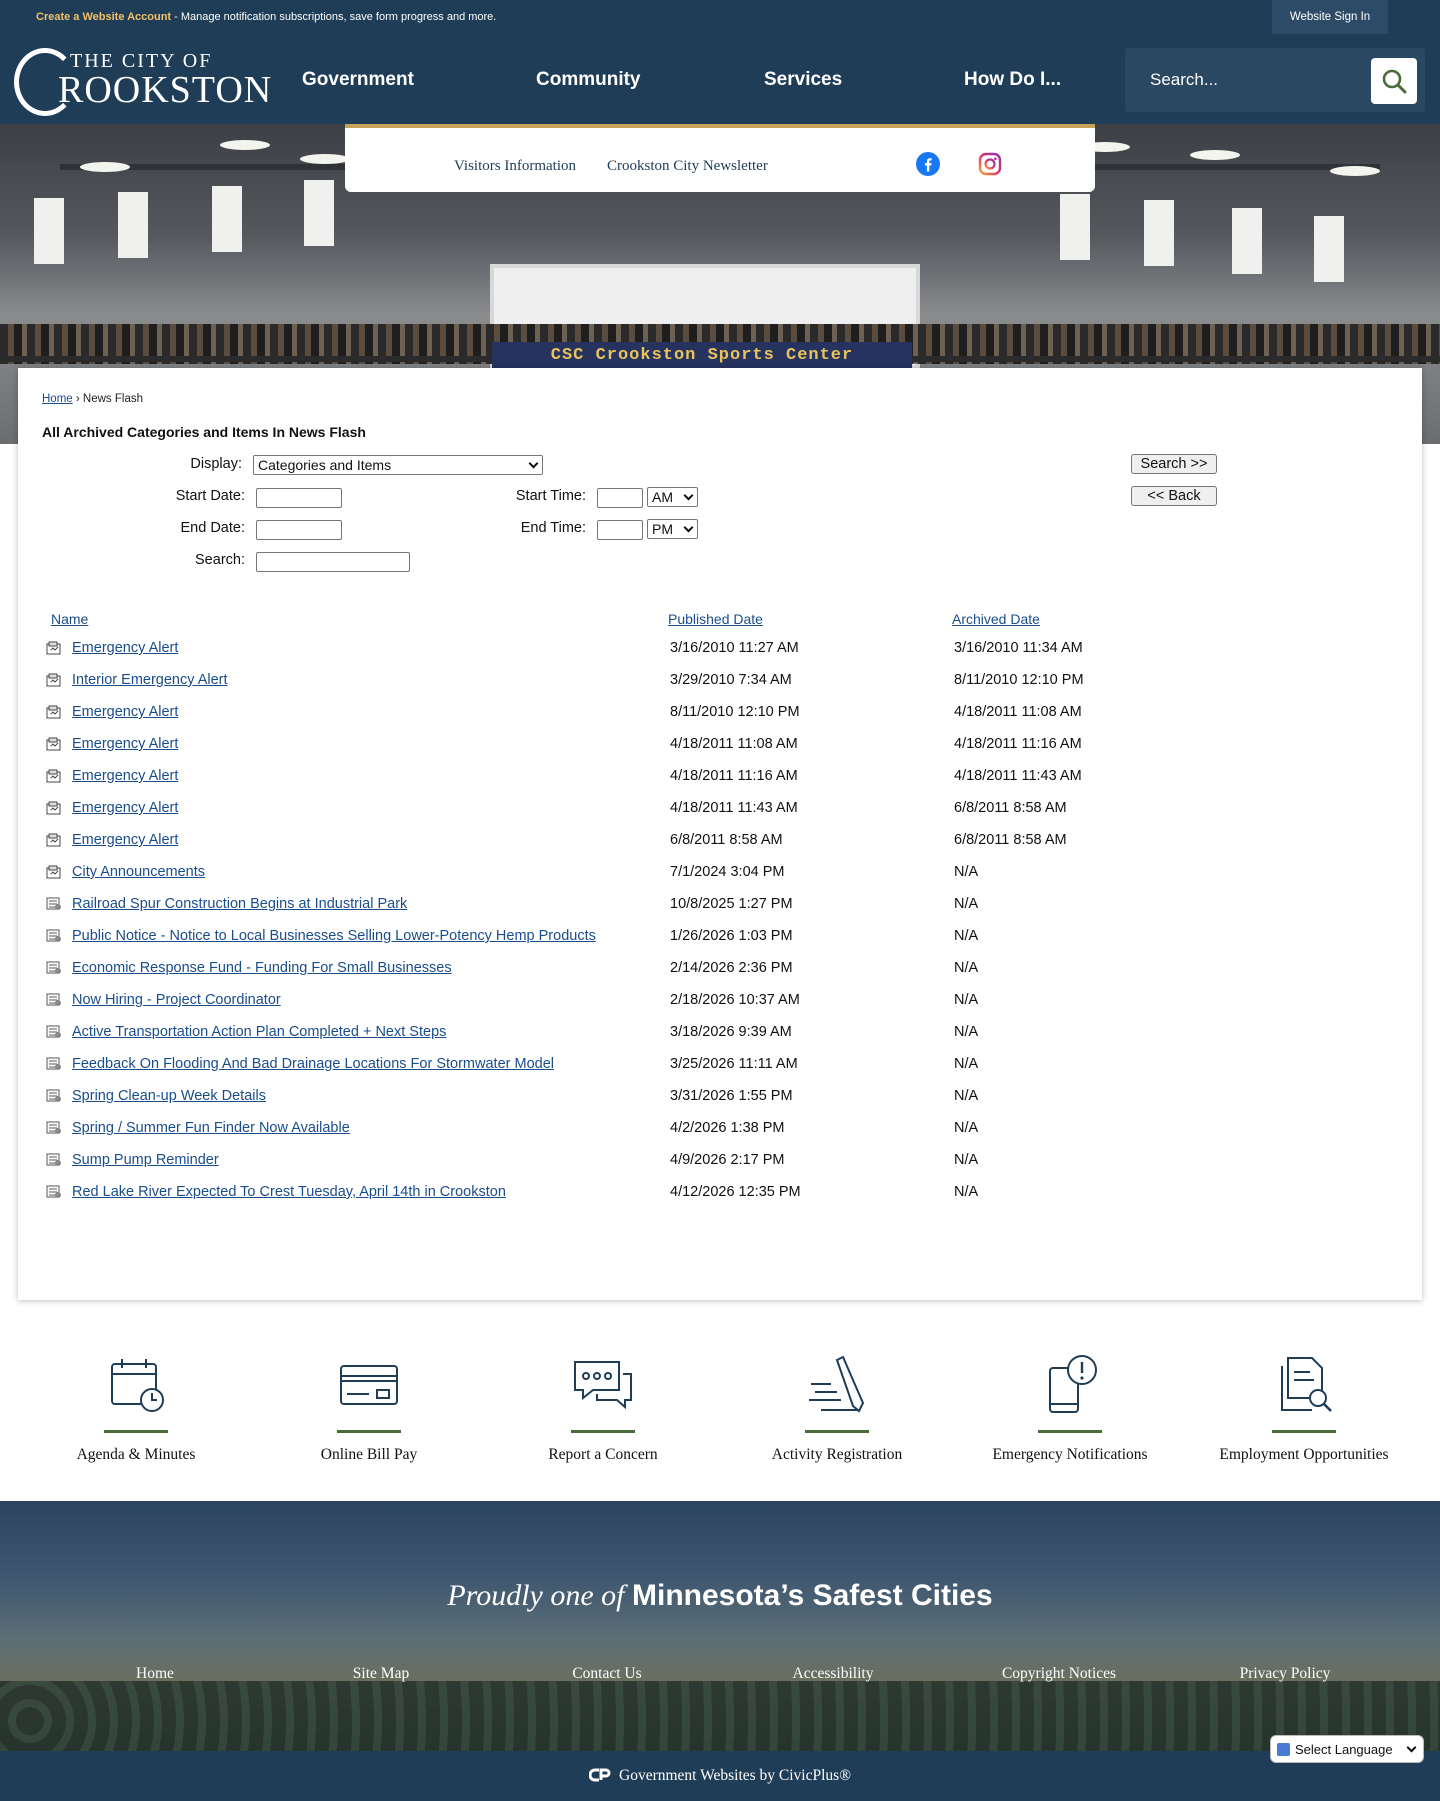 The image size is (1440, 1801). I want to click on start-time-label: Start Time:, so click(550, 496).